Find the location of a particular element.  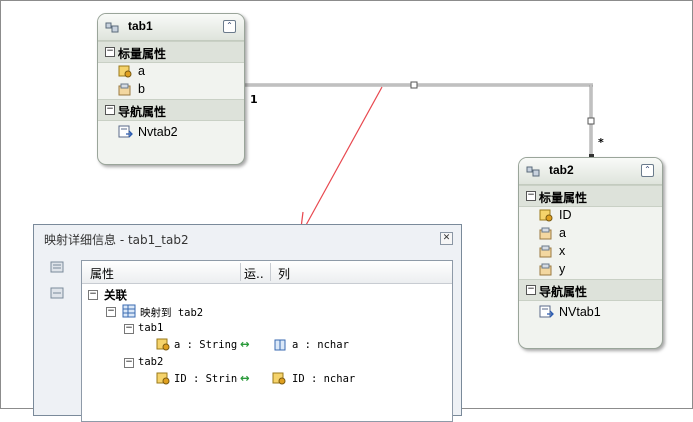

tree-row-end1-mapping: a : String ↔ a : nchar is located at coordinates (267, 345).